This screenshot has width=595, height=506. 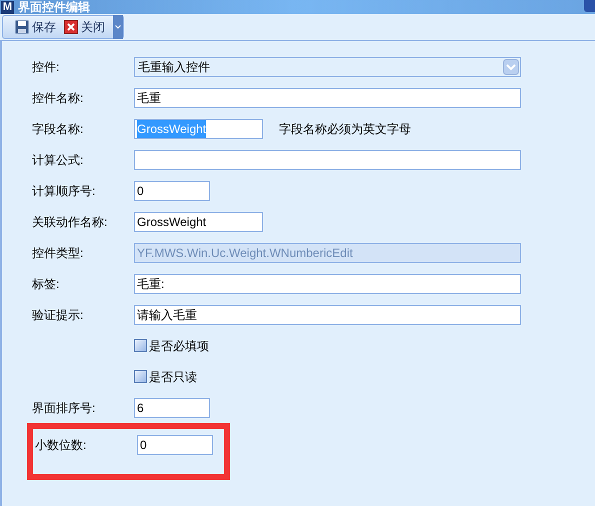 What do you see at coordinates (58, 129) in the screenshot?
I see `field-label: 字段名称:` at bounding box center [58, 129].